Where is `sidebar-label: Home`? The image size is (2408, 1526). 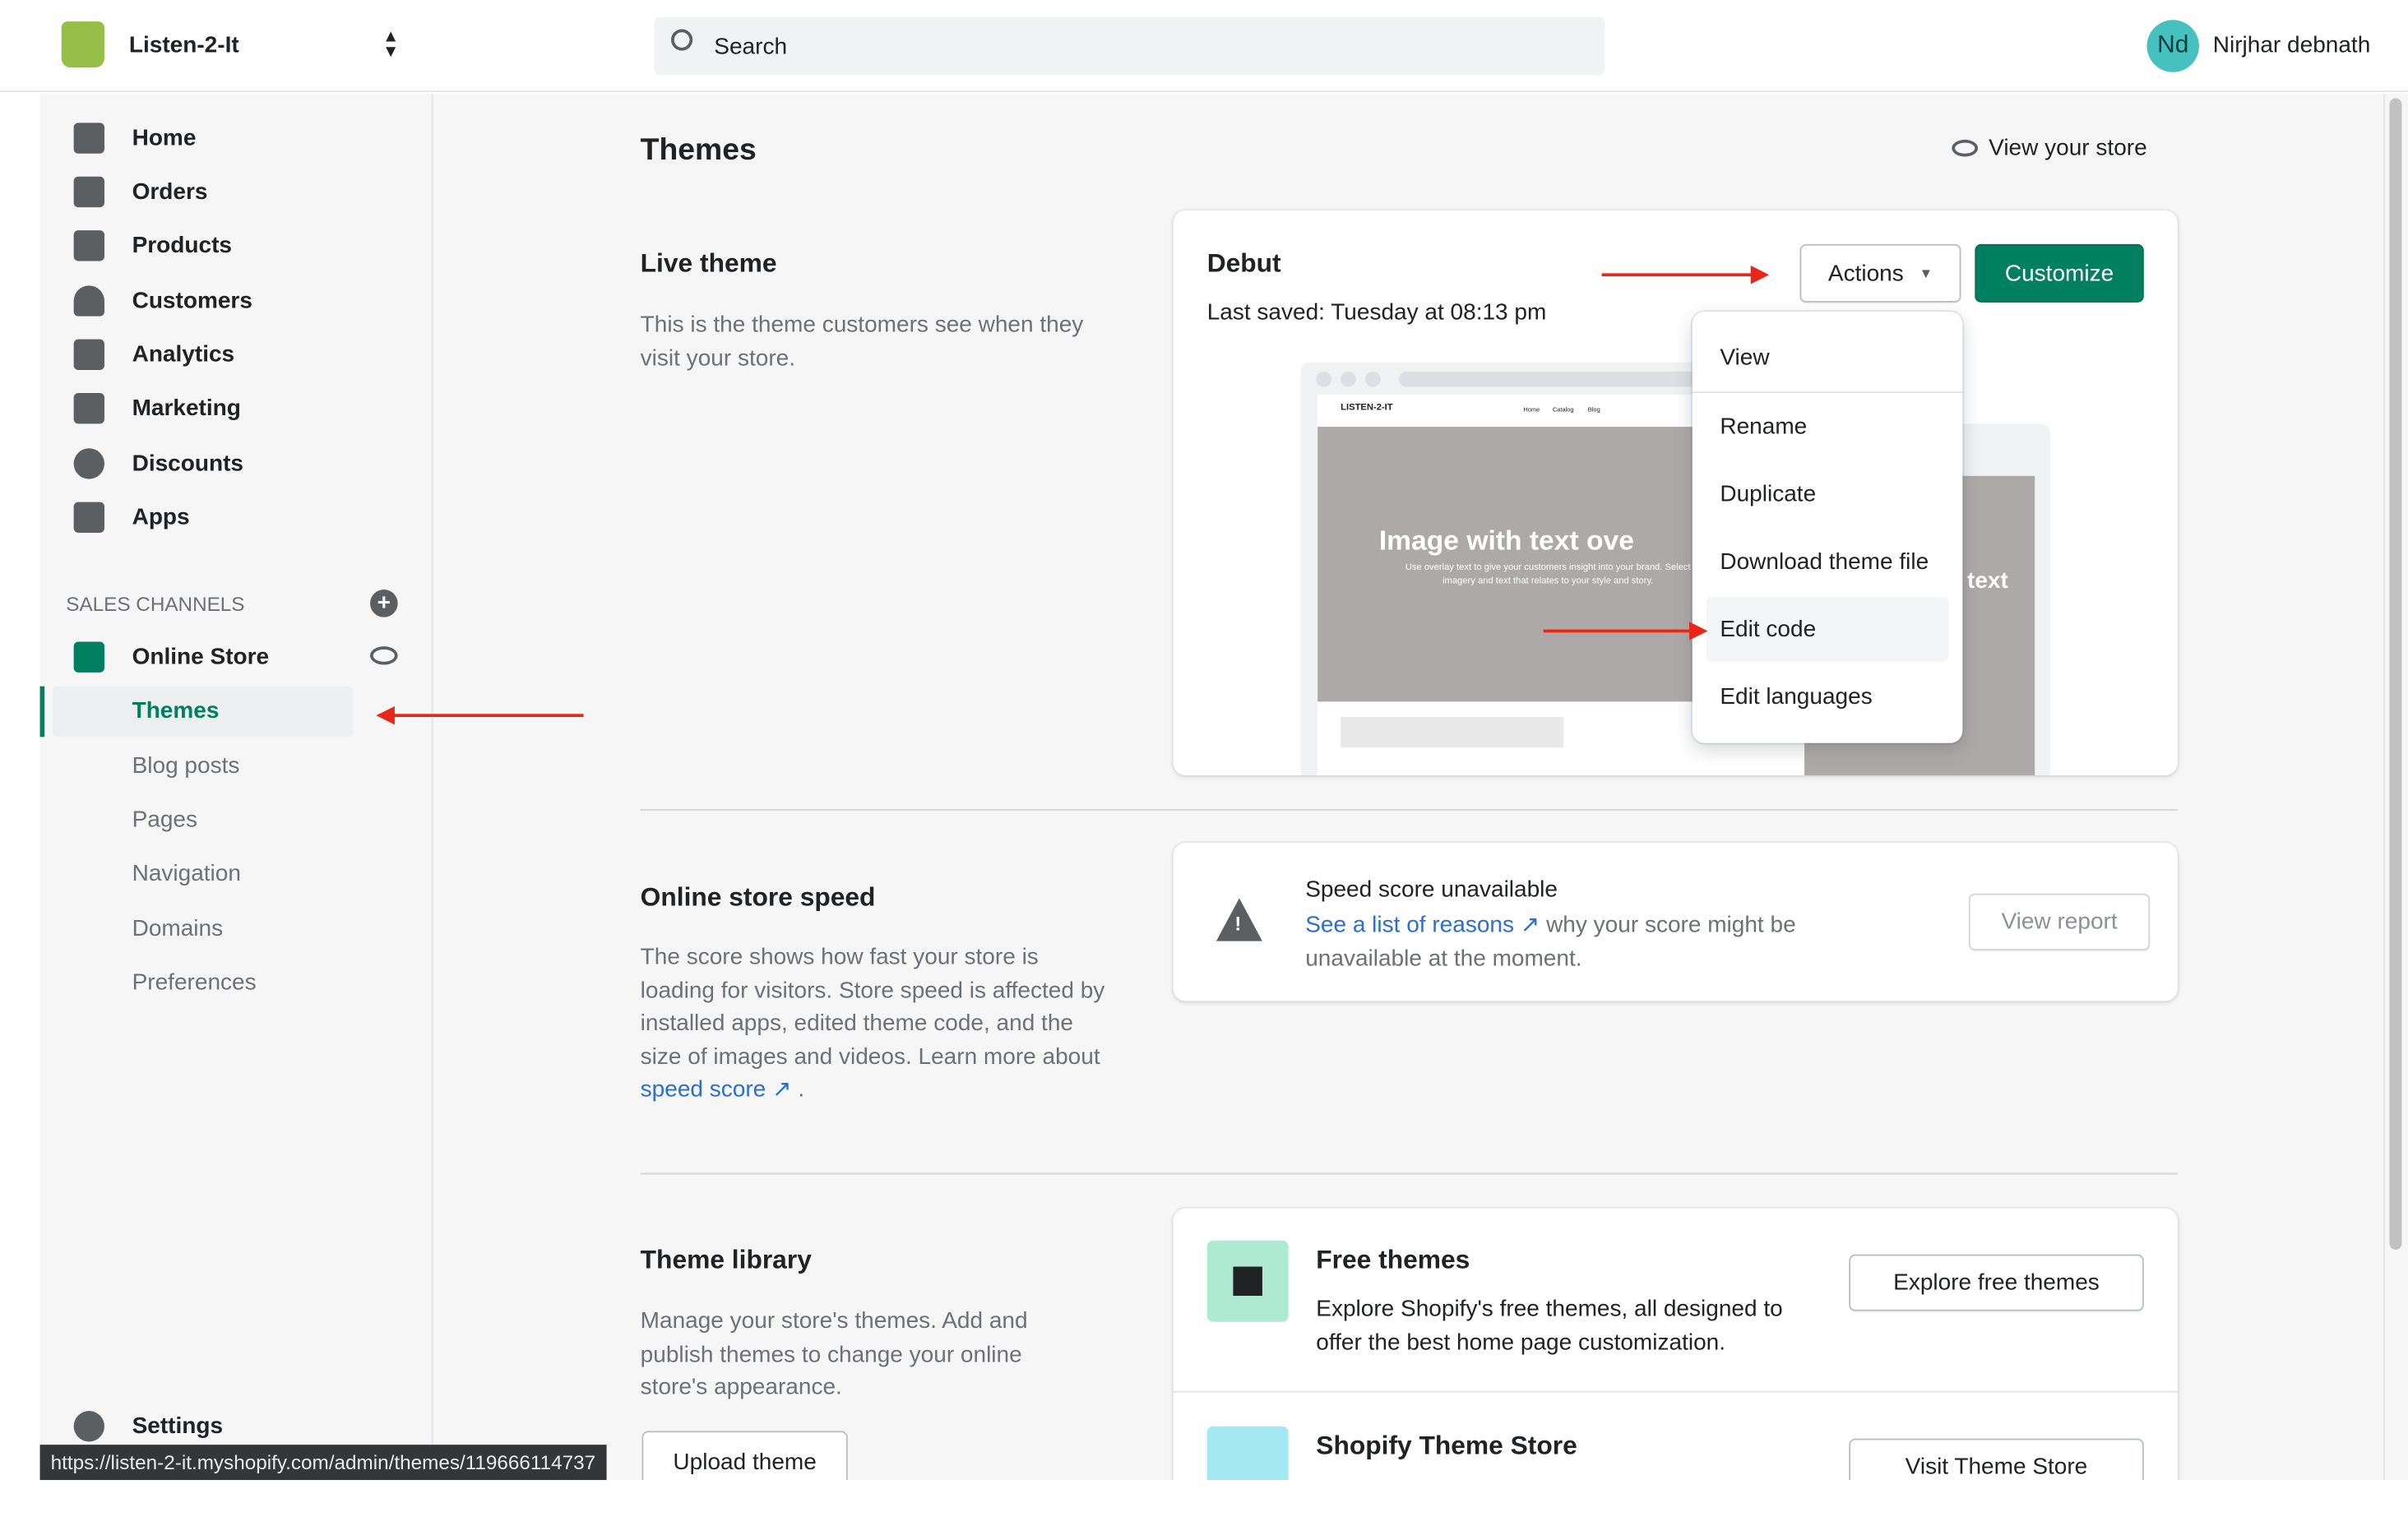 sidebar-label: Home is located at coordinates (164, 138).